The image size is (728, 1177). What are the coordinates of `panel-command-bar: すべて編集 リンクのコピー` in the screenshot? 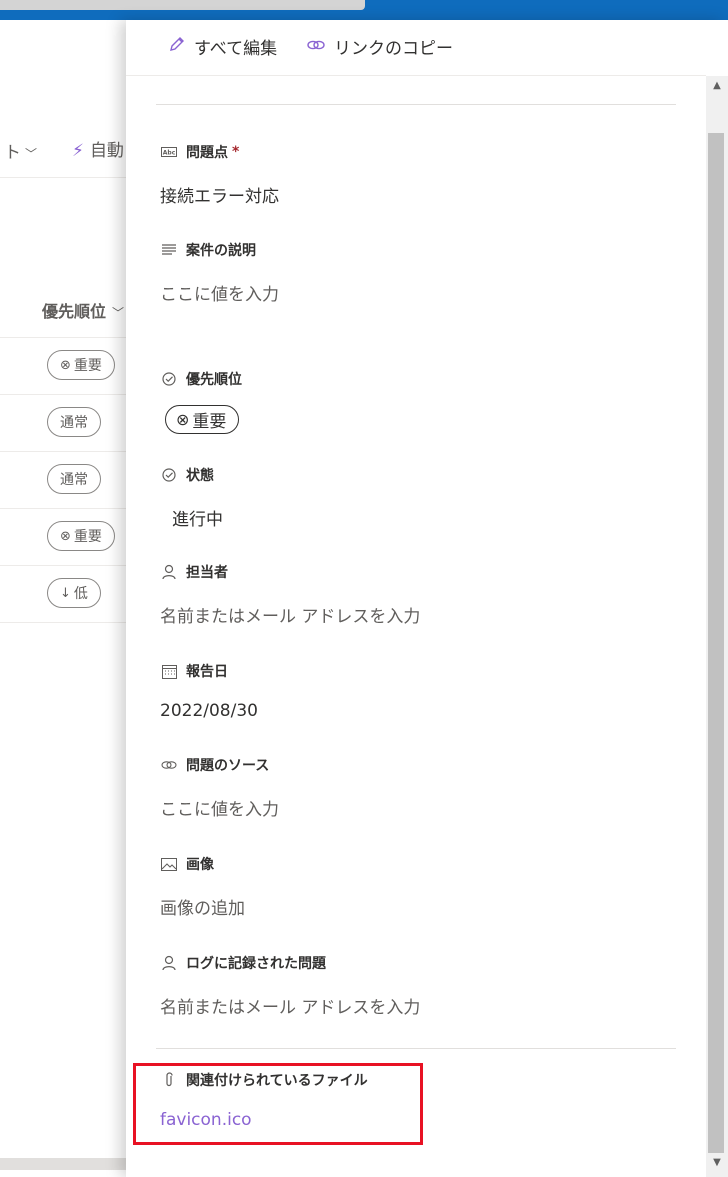 It's located at (416, 48).